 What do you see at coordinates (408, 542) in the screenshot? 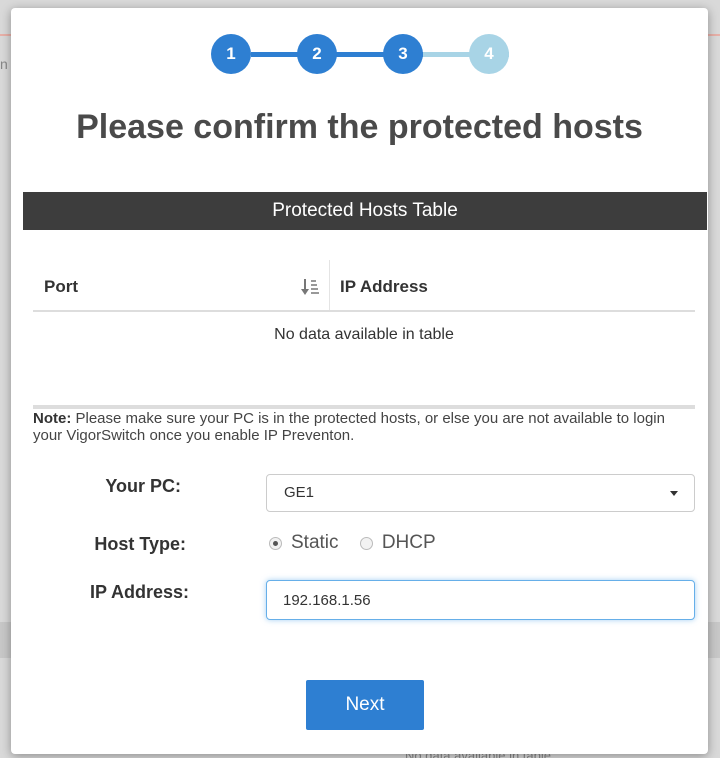
I see `host-type-dhcp-label: DHCP` at bounding box center [408, 542].